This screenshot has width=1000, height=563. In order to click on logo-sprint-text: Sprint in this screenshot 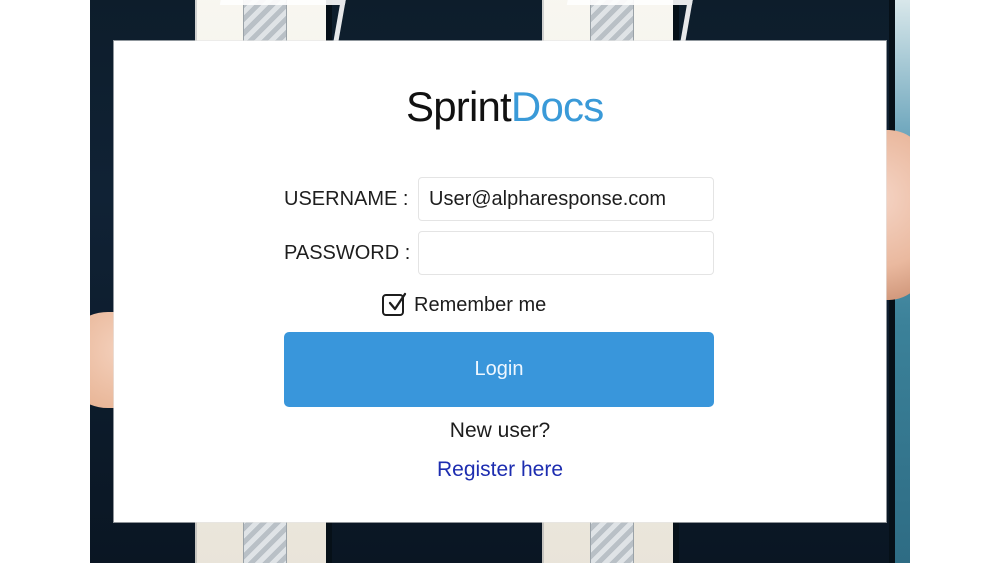, I will do `click(459, 106)`.